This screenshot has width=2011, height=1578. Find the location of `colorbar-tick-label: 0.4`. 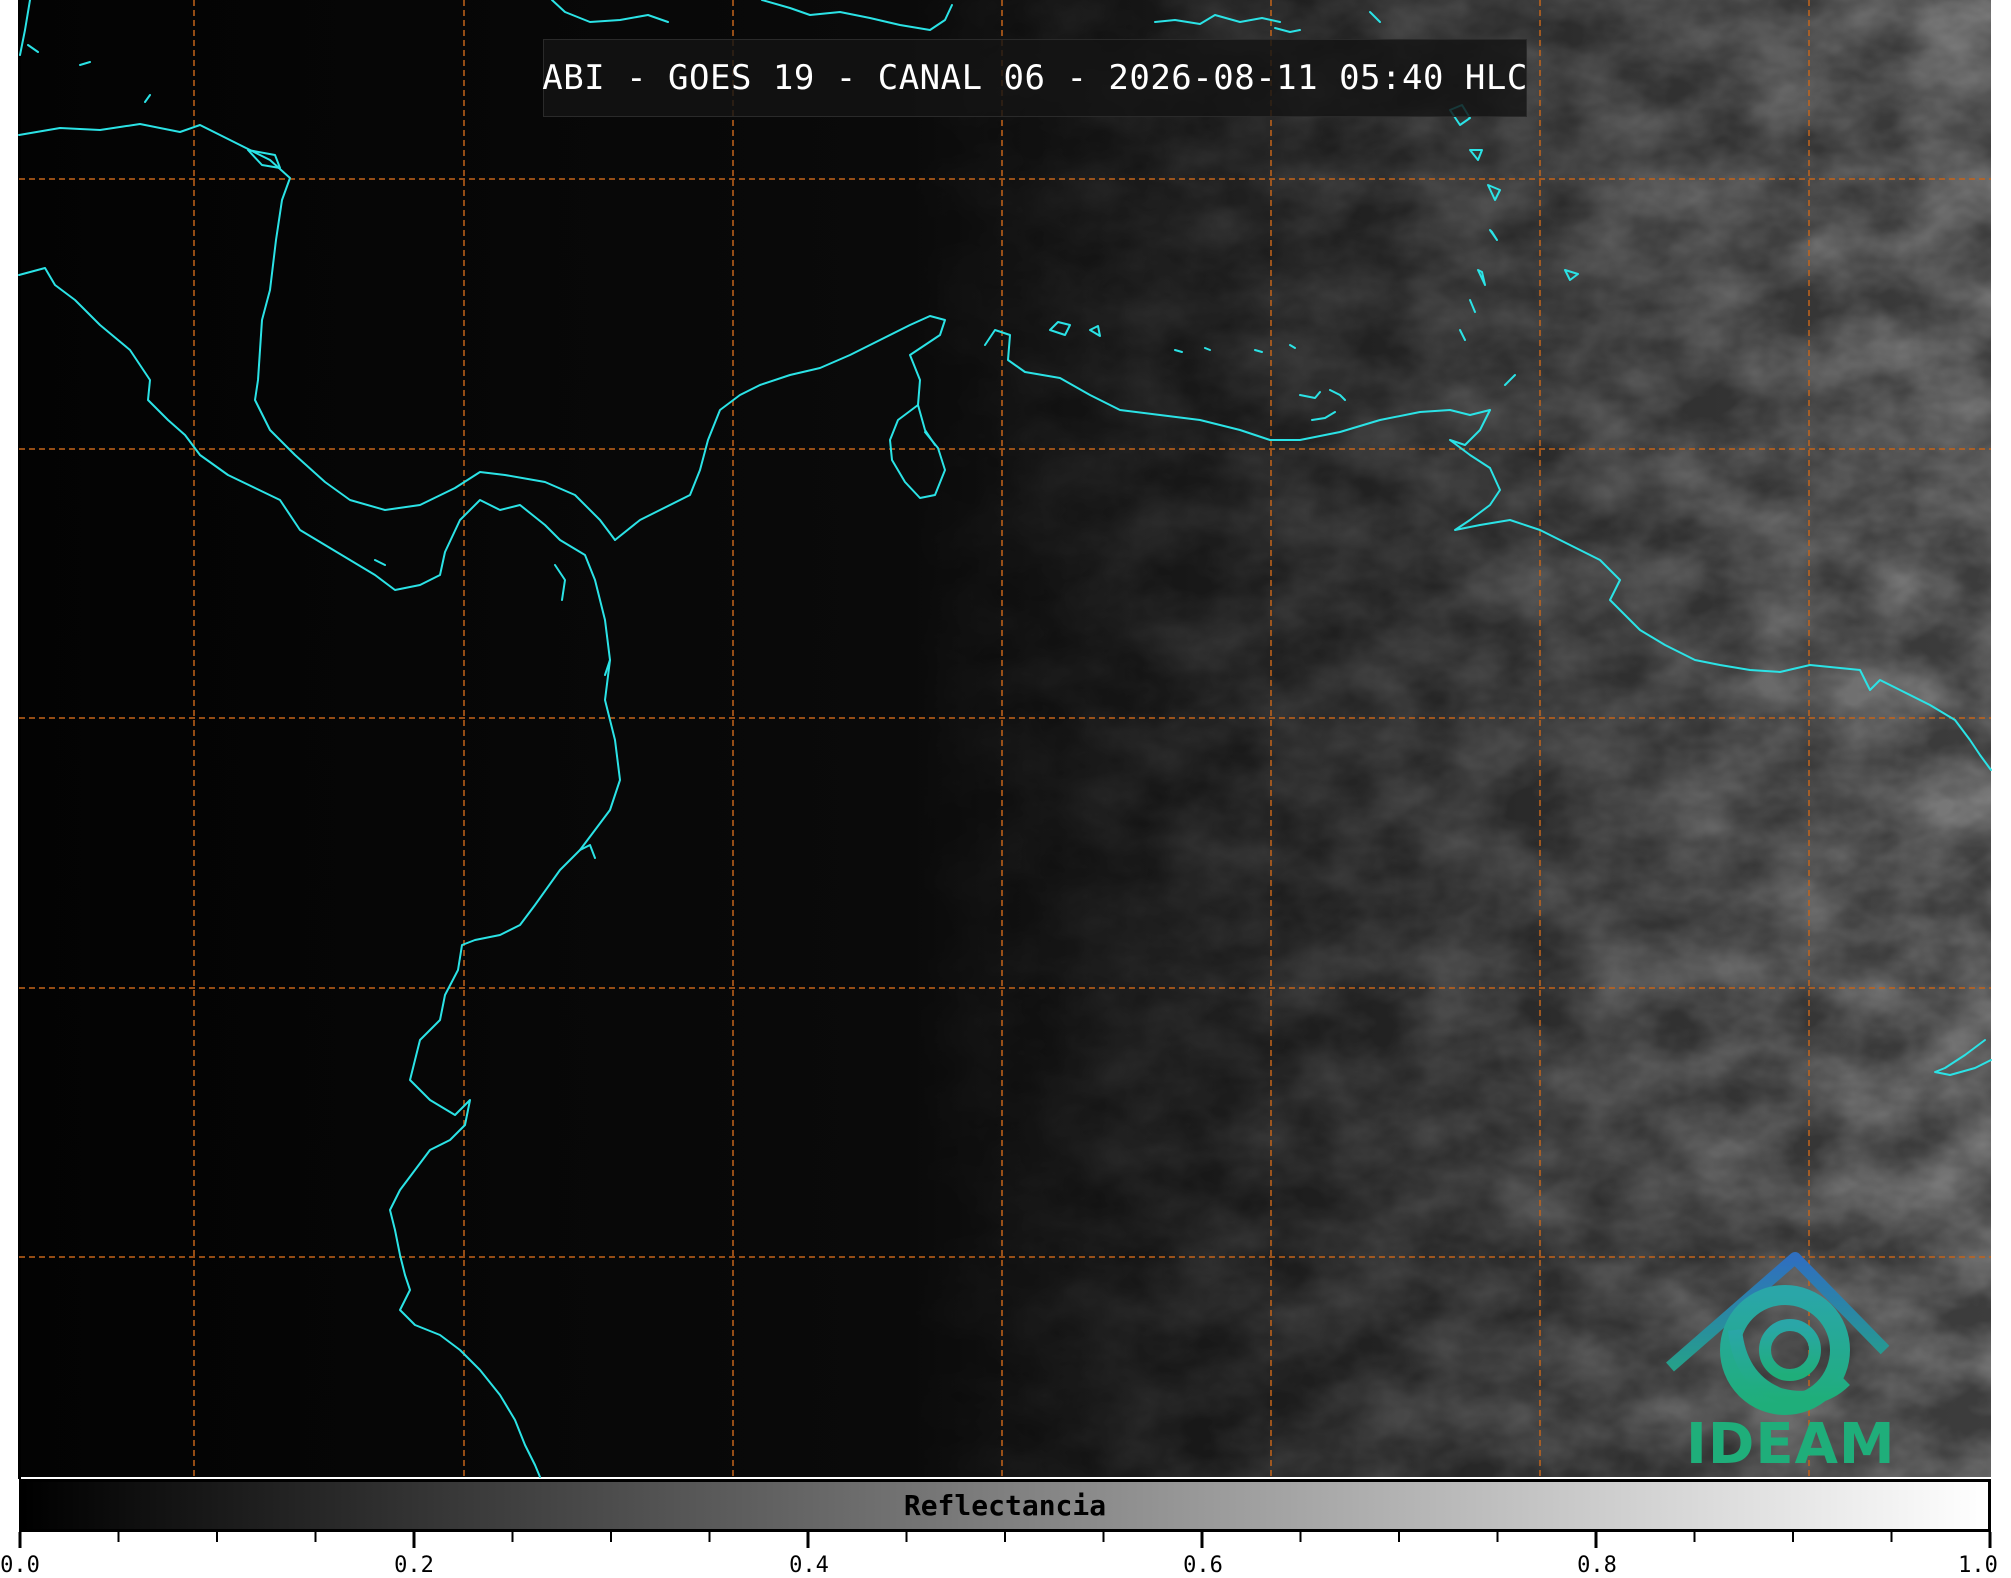

colorbar-tick-label: 0.4 is located at coordinates (809, 1565).